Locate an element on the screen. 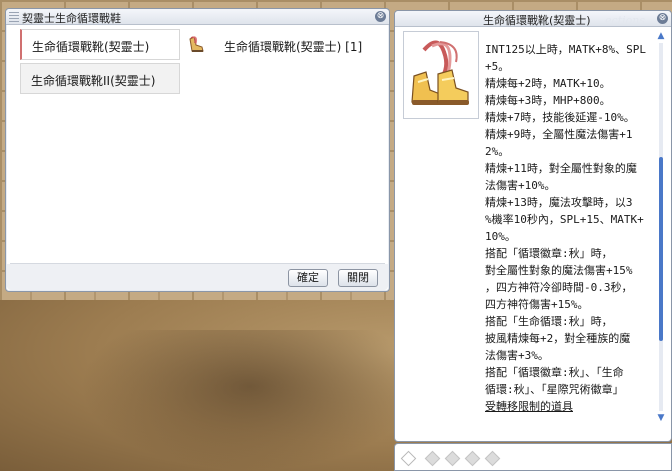 The width and height of the screenshot is (672, 471). description-line: 10%。 is located at coordinates (500, 236).